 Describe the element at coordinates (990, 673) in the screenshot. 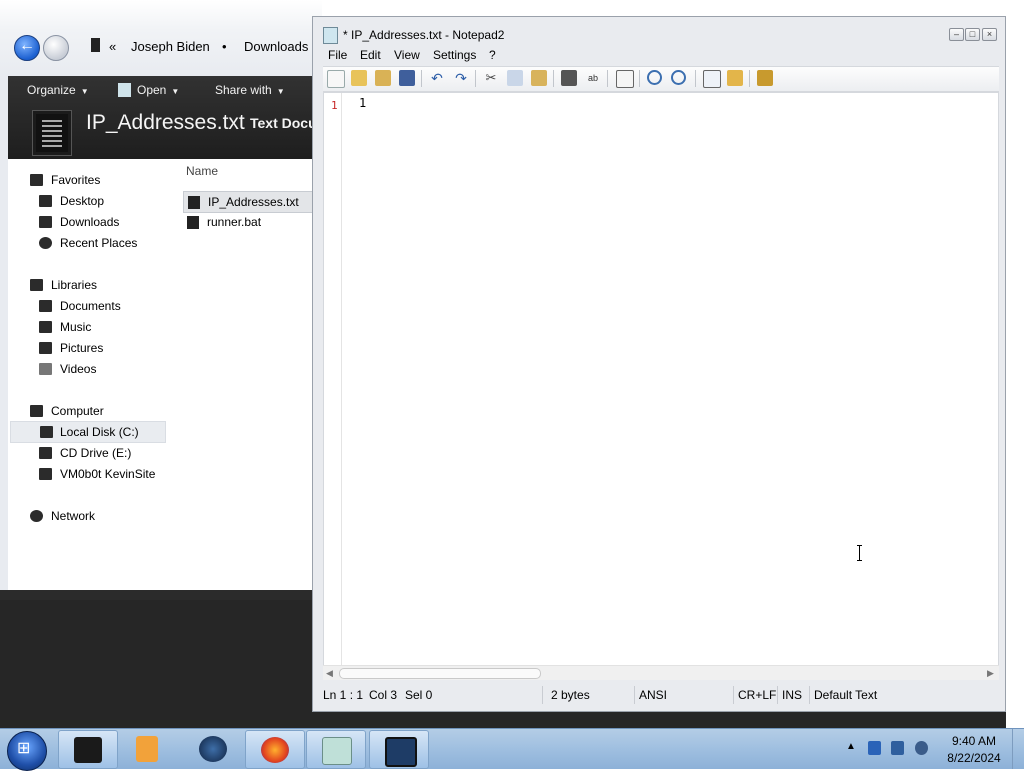

I see `scroll-right-icon: ▶` at that location.